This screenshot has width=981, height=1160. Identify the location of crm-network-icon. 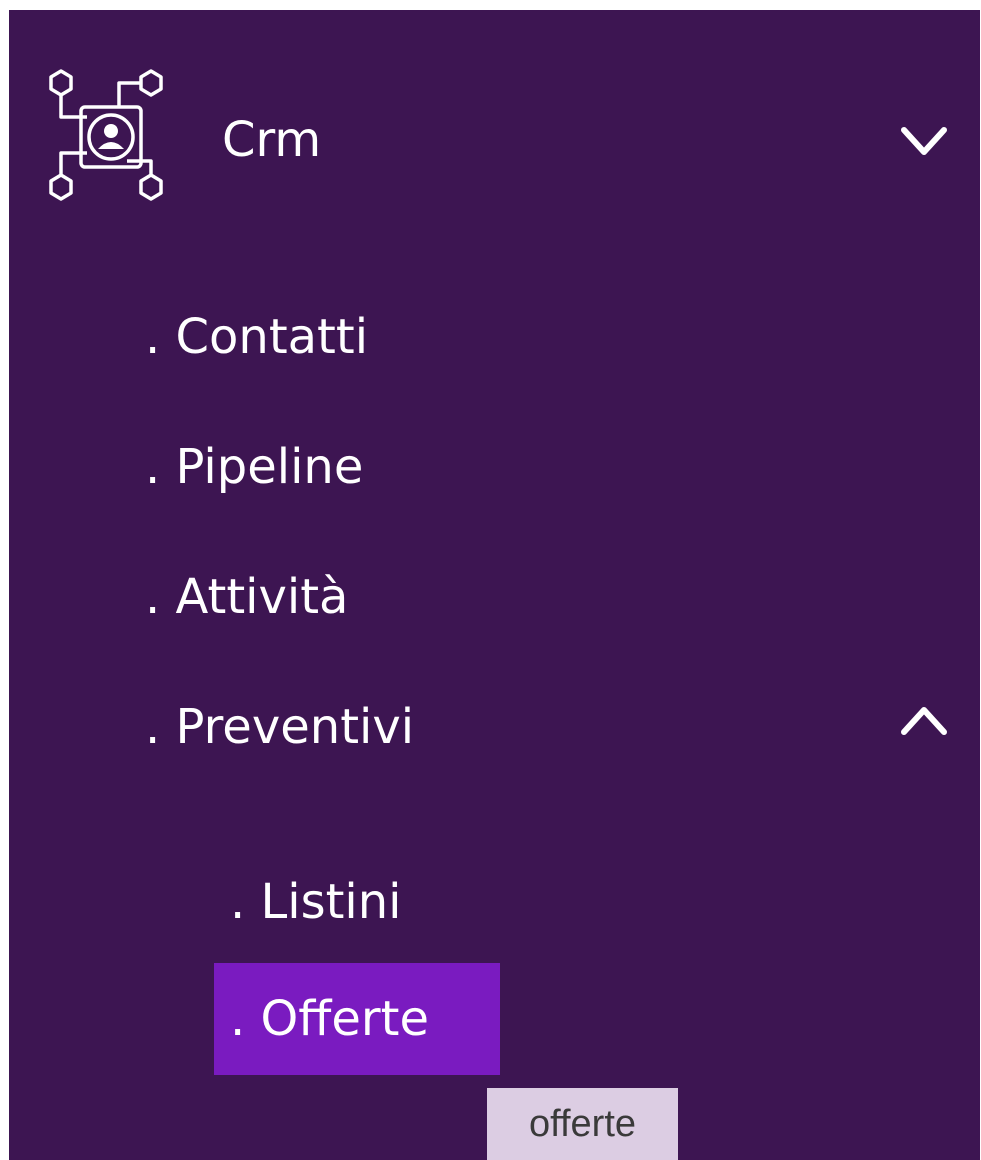
(106, 135).